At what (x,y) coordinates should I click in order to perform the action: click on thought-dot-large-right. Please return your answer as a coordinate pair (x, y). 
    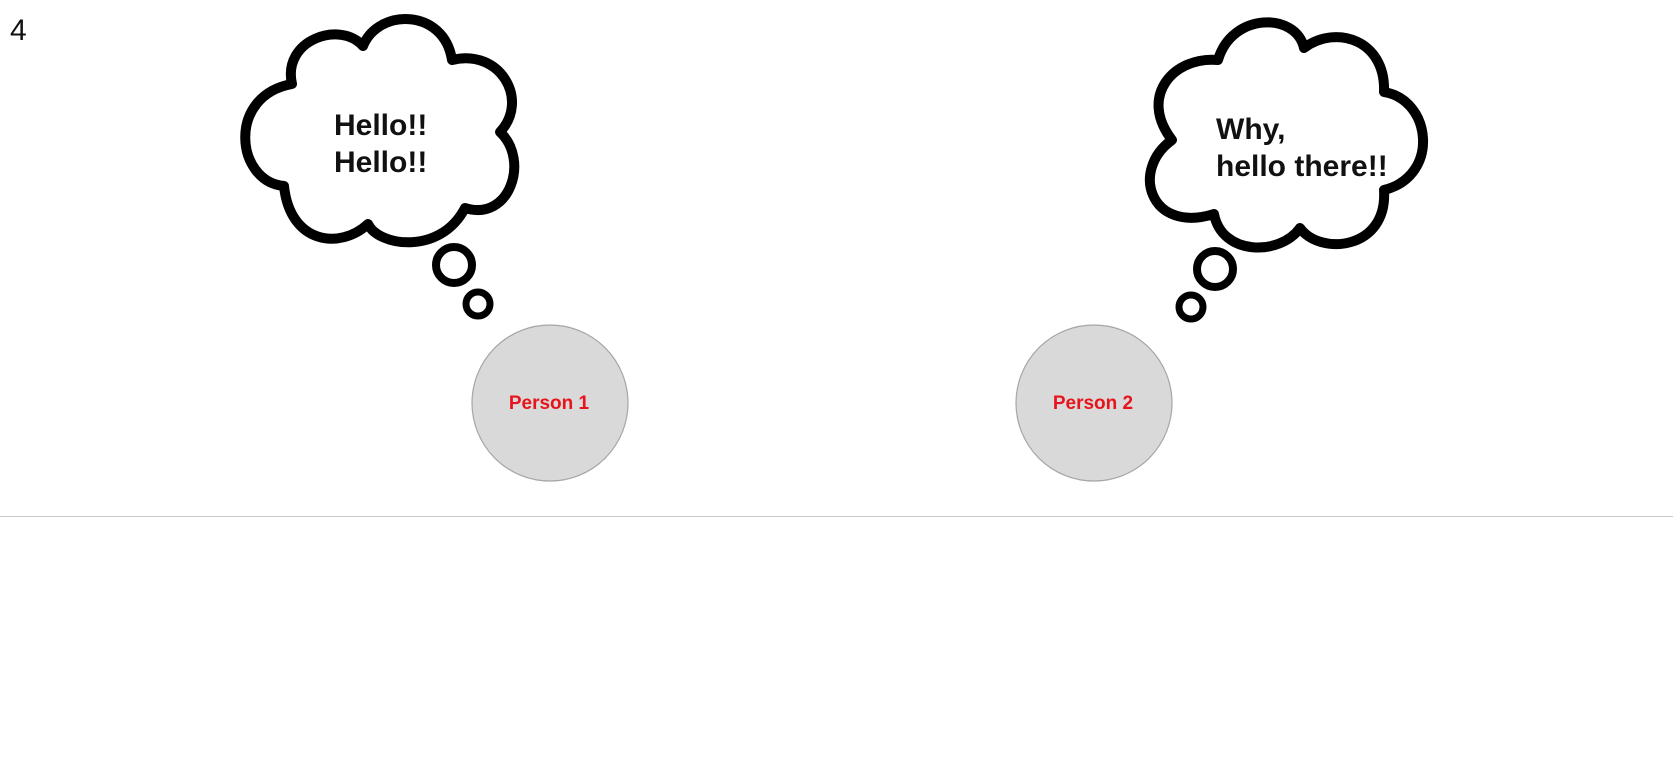
    Looking at the image, I should click on (1215, 269).